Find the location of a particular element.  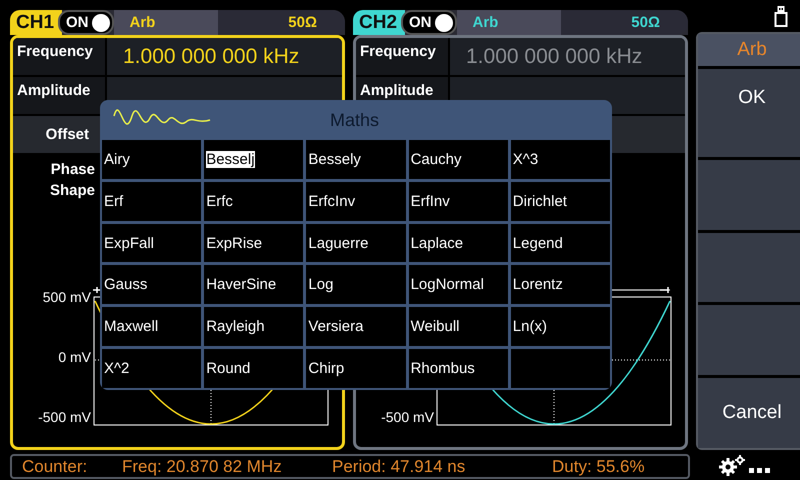

channel-tab: CH2 is located at coordinates (379, 22).